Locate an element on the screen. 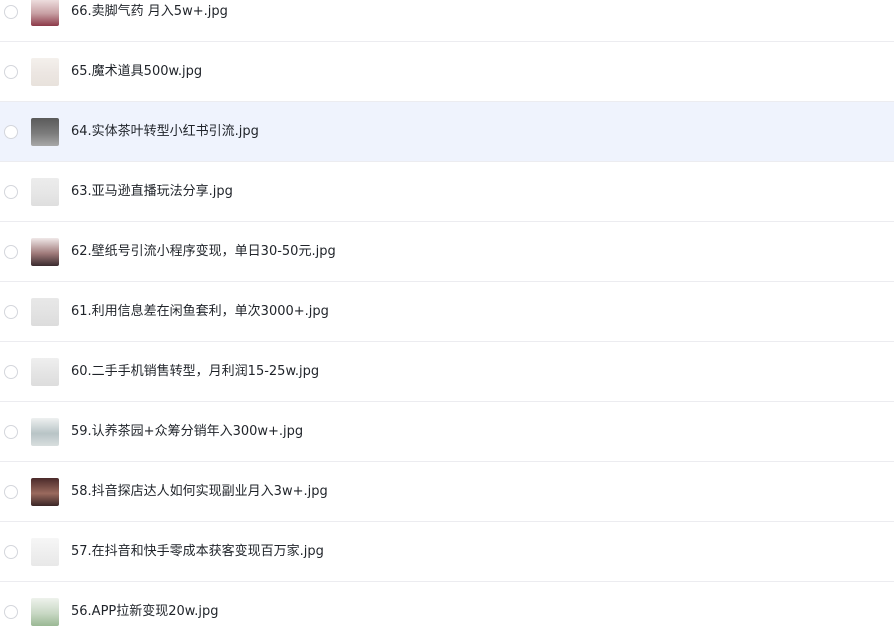 The height and width of the screenshot is (631, 894). file-name: 61.利用信息差在闲鱼套利，单次3000+.jpg is located at coordinates (200, 312).